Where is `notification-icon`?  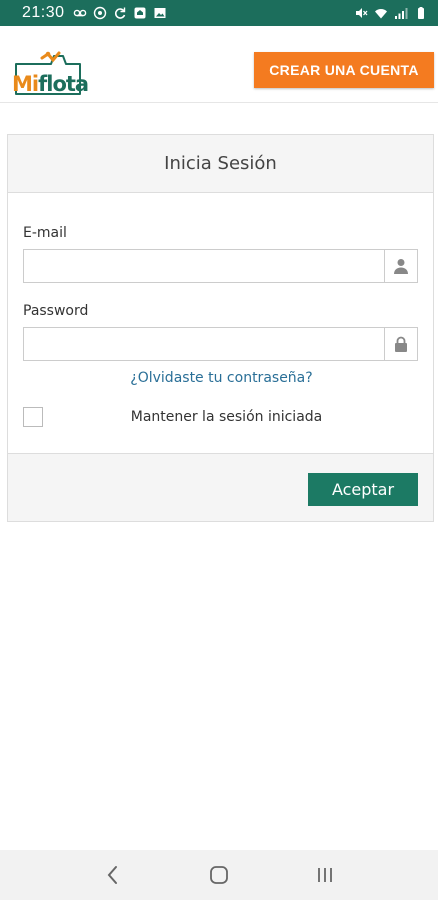
notification-icon is located at coordinates (99, 13).